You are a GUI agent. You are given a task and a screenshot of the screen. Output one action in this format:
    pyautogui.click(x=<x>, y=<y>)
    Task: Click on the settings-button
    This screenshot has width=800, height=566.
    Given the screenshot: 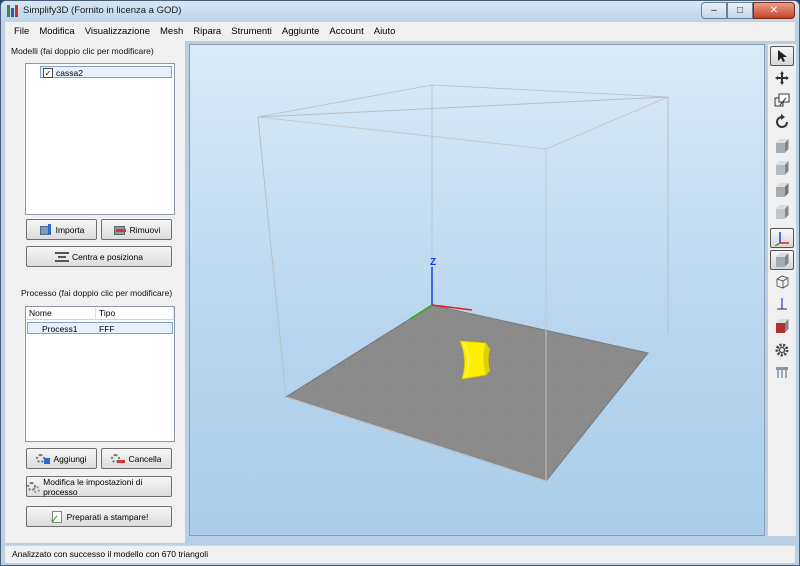 What is the action you would take?
    pyautogui.click(x=782, y=350)
    